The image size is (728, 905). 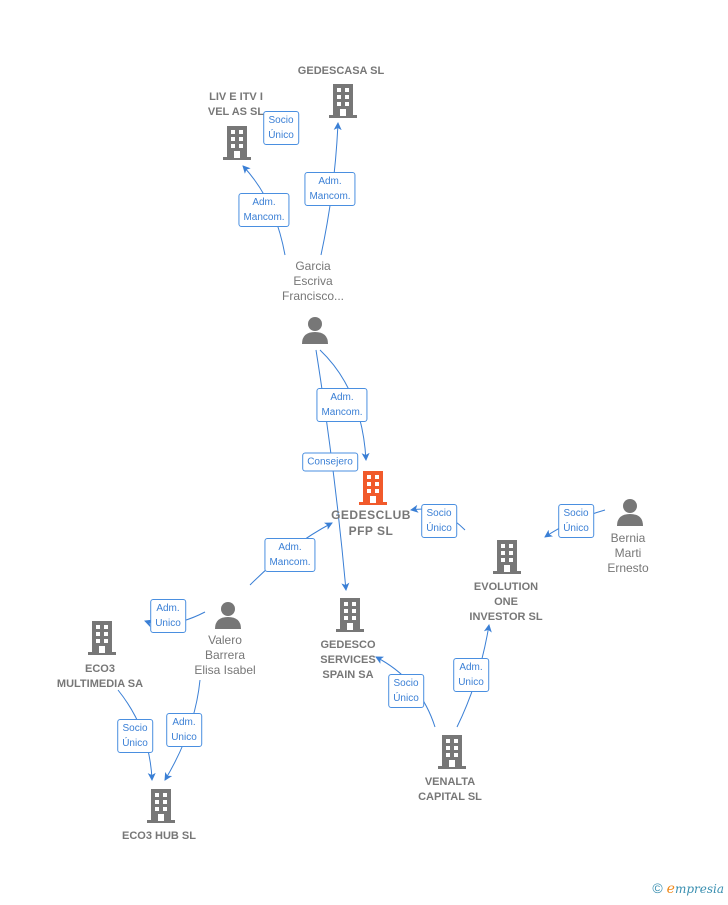 I want to click on node-label: ECO3 HUB SL, so click(x=159, y=836).